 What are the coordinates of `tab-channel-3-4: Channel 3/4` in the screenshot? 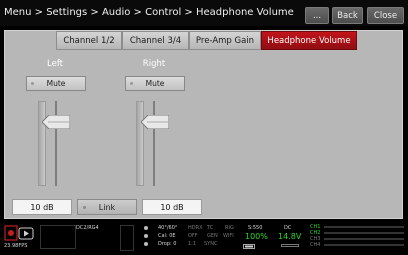 It's located at (155, 40).